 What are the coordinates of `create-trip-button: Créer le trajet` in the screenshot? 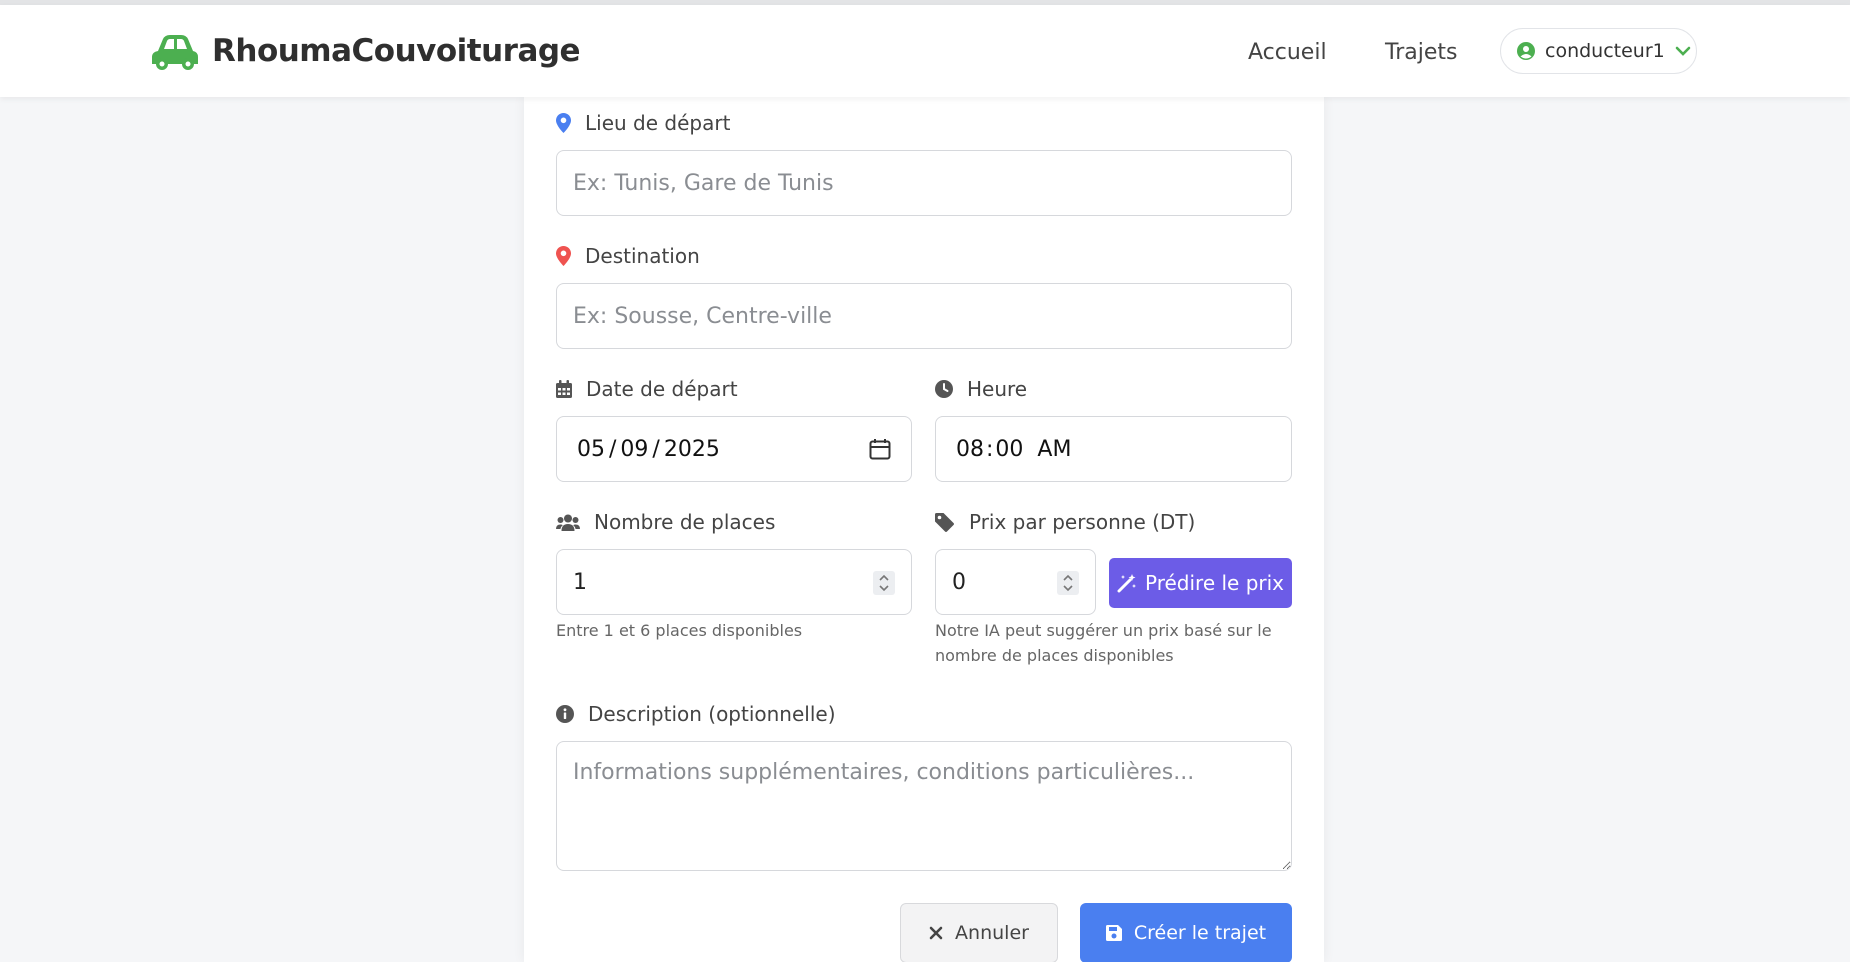 It's located at (1186, 932).